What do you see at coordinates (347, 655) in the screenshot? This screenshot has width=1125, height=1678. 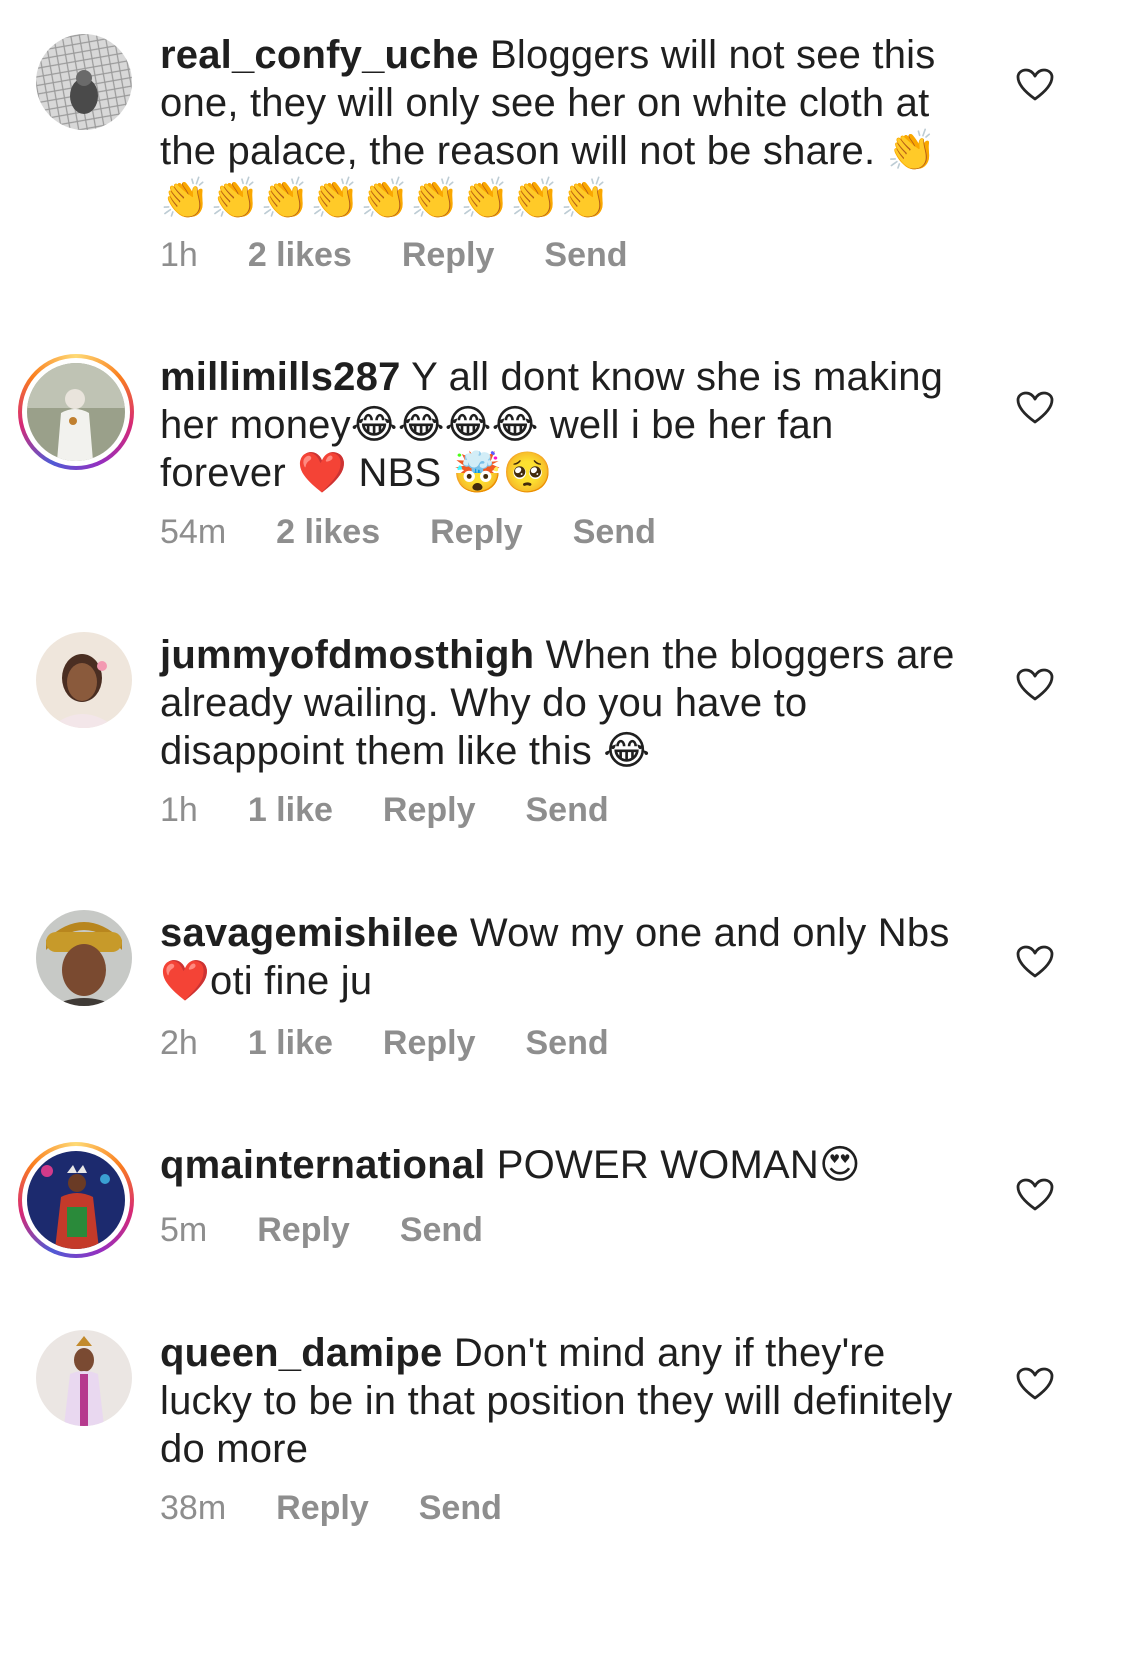 I see `comment-username: jummyofdmosthigh` at bounding box center [347, 655].